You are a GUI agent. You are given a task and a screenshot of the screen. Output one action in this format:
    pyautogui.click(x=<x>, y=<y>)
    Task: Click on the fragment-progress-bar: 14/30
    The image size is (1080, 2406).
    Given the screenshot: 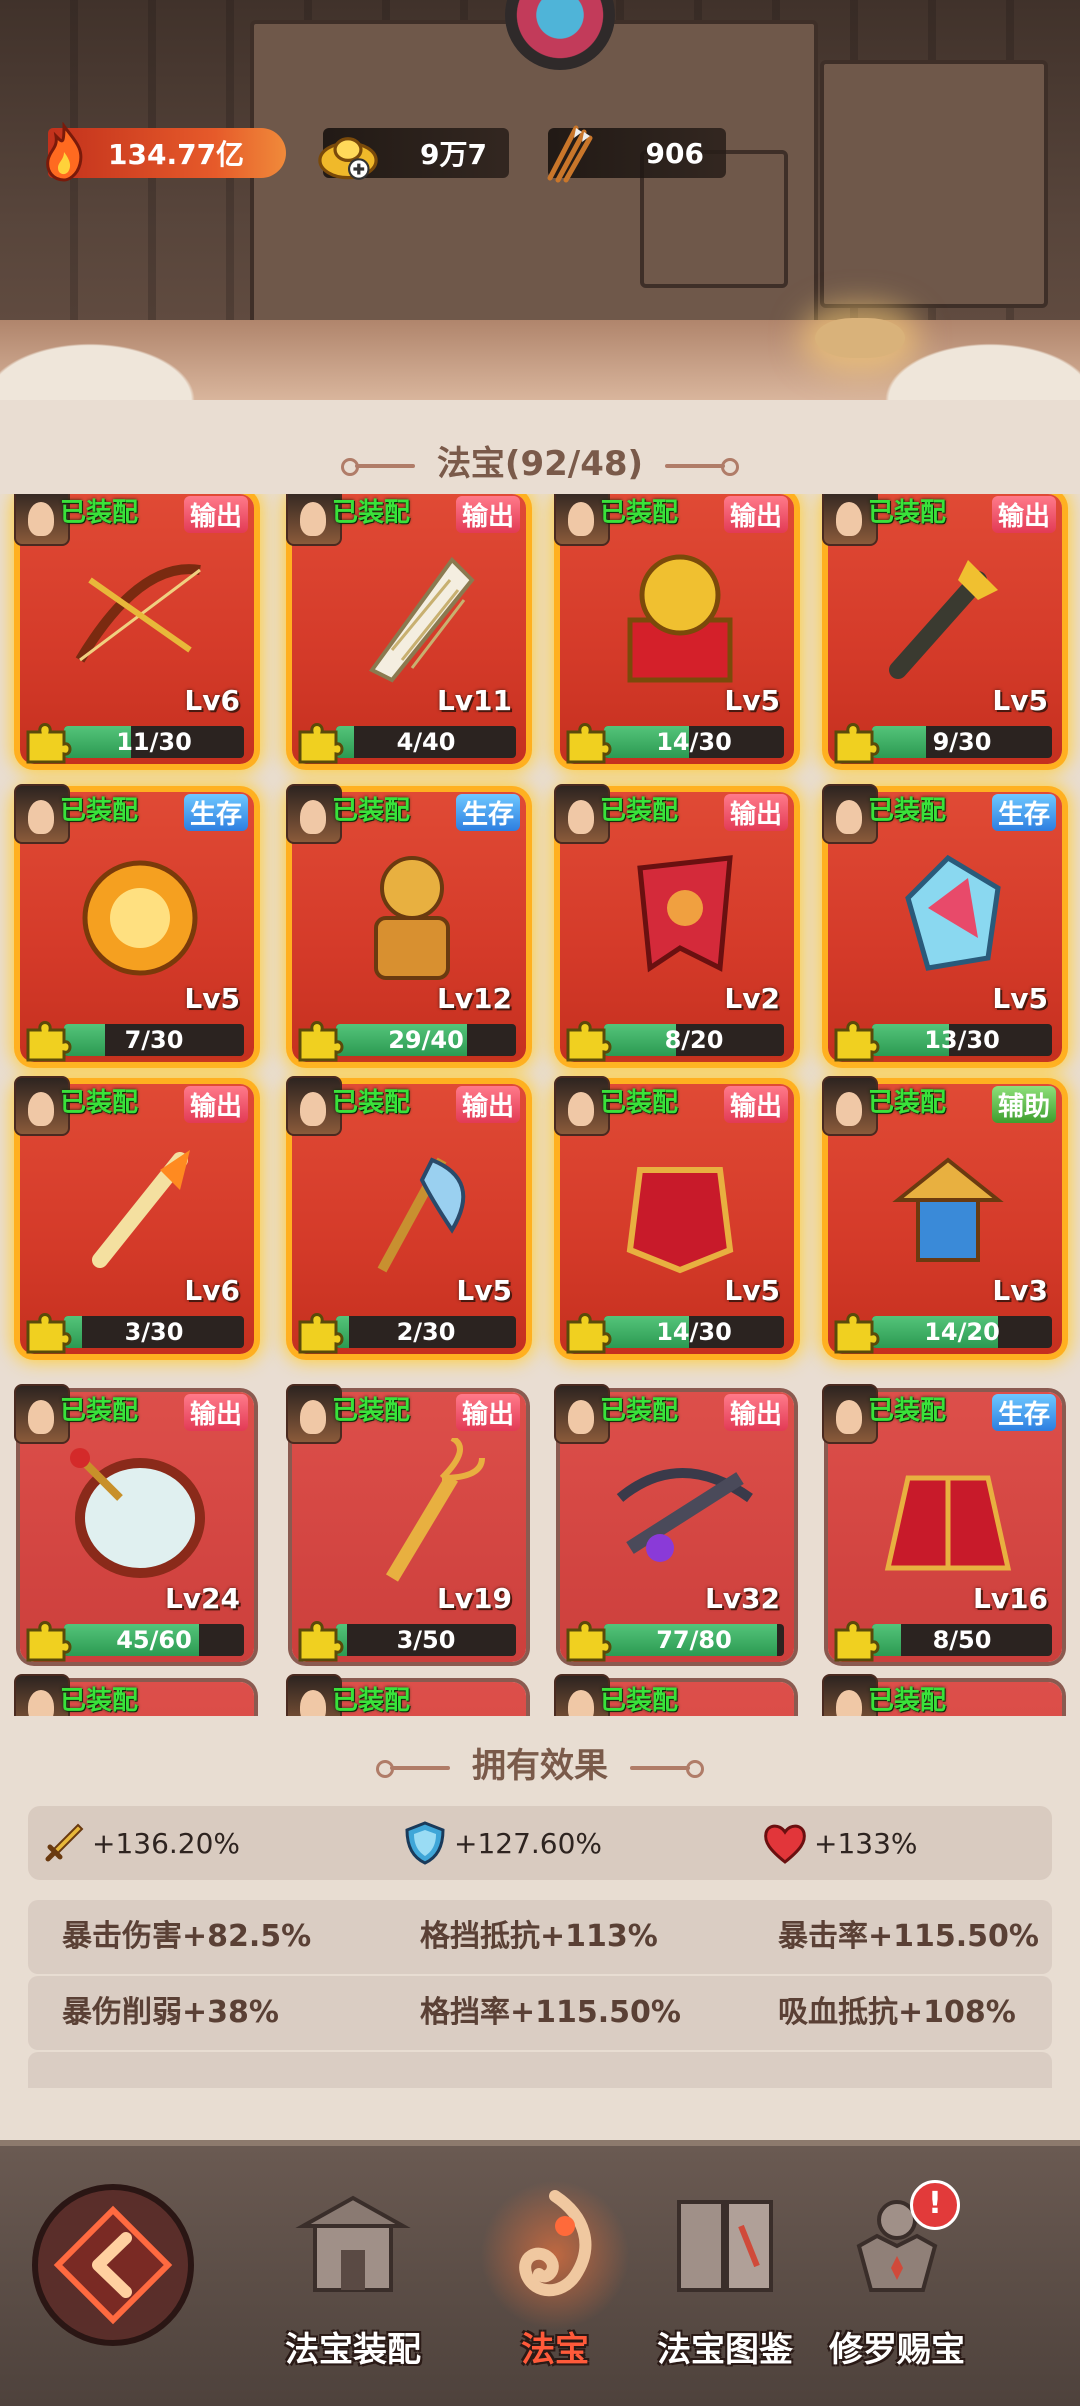 What is the action you would take?
    pyautogui.click(x=694, y=1332)
    